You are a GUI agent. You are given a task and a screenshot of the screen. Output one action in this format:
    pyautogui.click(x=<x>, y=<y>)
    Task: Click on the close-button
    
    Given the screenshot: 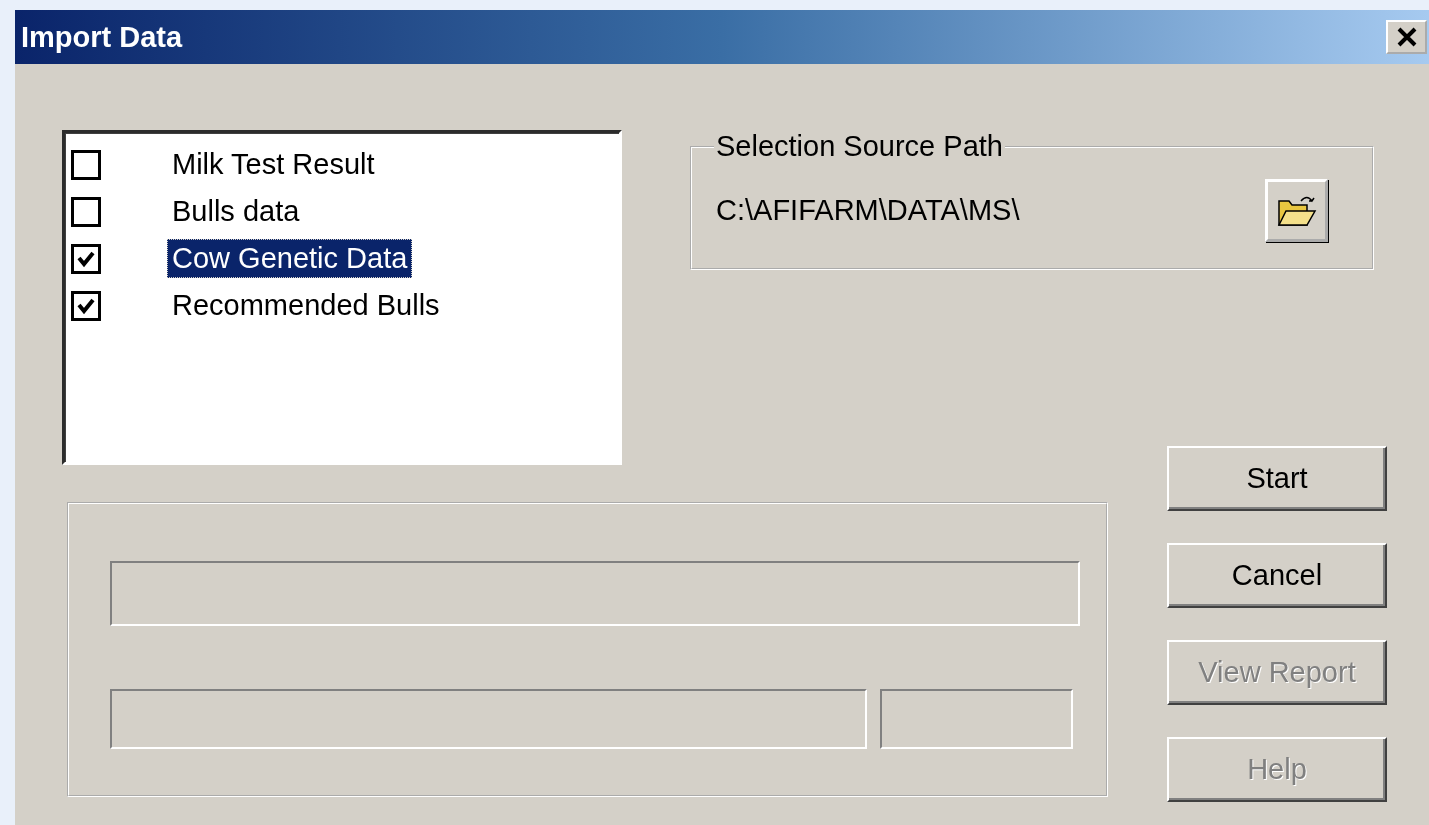 What is the action you would take?
    pyautogui.click(x=1406, y=37)
    